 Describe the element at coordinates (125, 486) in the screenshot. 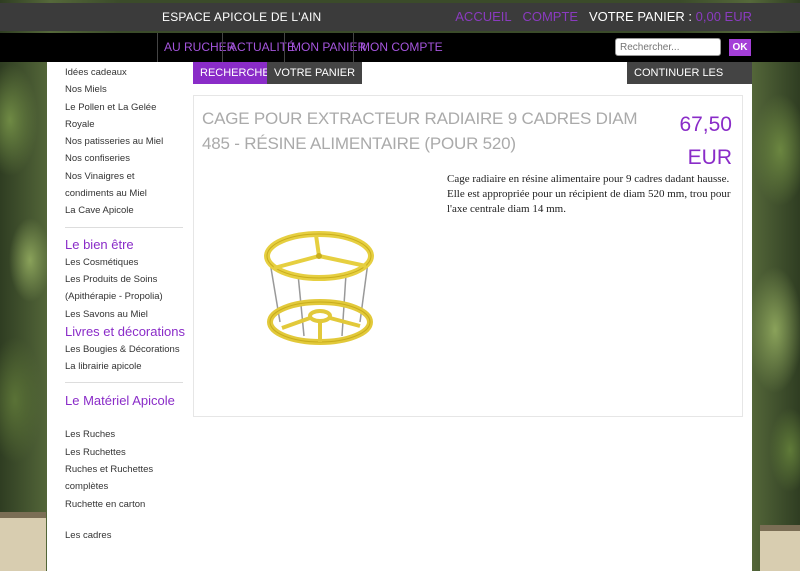

I see `sidebar-item-ruches-completes-2: complètes` at that location.